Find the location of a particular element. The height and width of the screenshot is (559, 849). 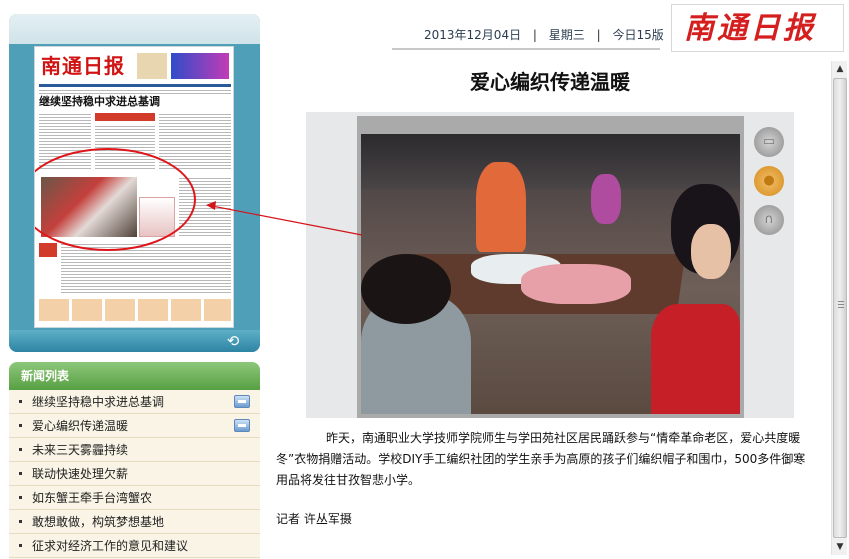

headphones-icon: ∩ is located at coordinates (769, 219).